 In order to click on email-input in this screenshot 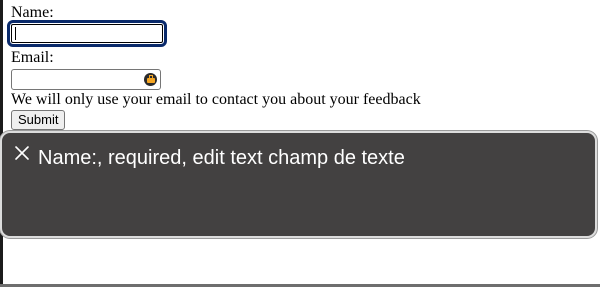, I will do `click(86, 79)`.